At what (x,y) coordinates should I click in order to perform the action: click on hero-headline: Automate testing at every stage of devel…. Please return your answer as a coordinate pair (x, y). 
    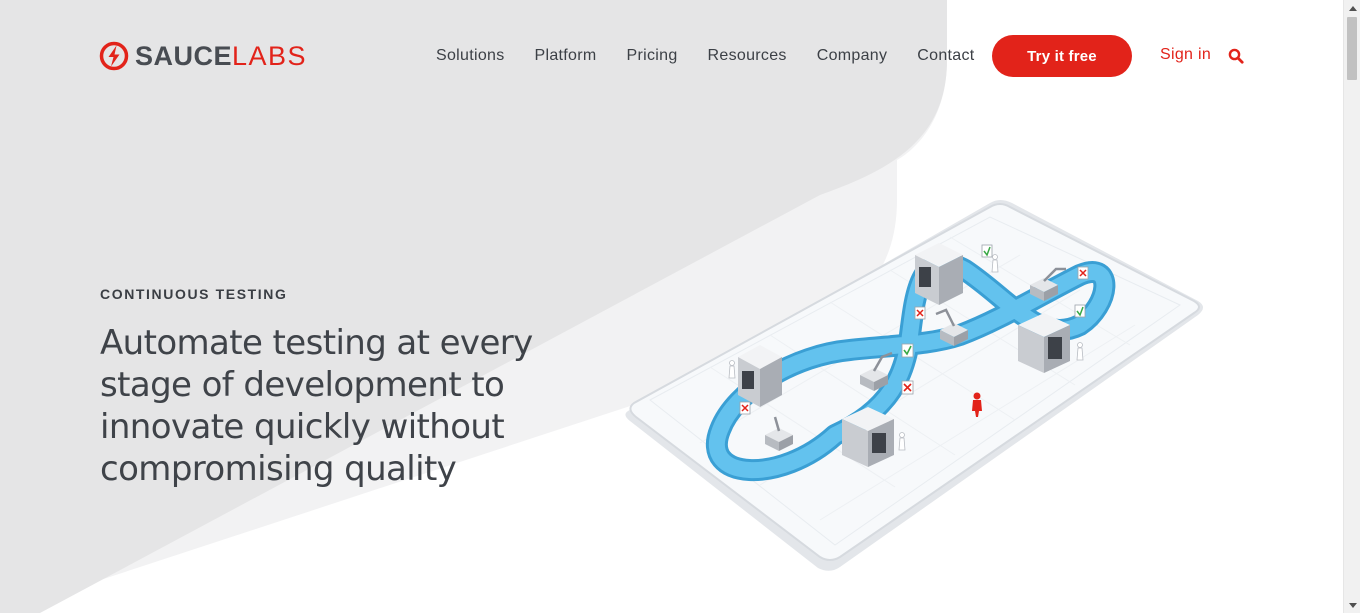
    Looking at the image, I should click on (316, 406).